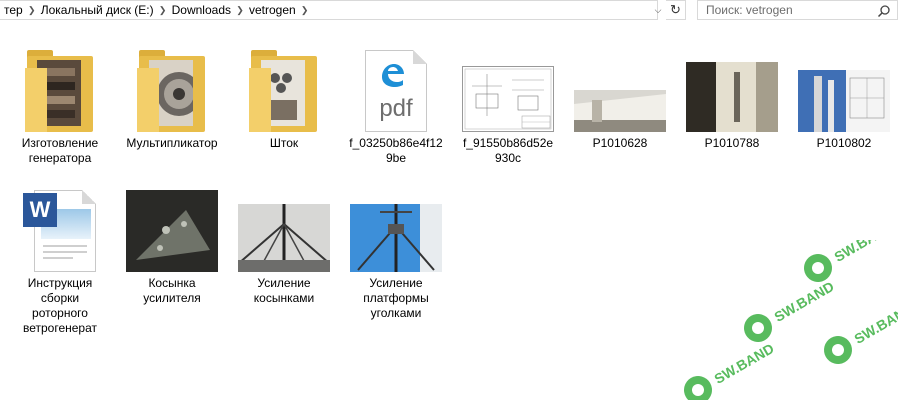 The height and width of the screenshot is (400, 898). I want to click on file-item-image: P1010628, so click(620, 93).